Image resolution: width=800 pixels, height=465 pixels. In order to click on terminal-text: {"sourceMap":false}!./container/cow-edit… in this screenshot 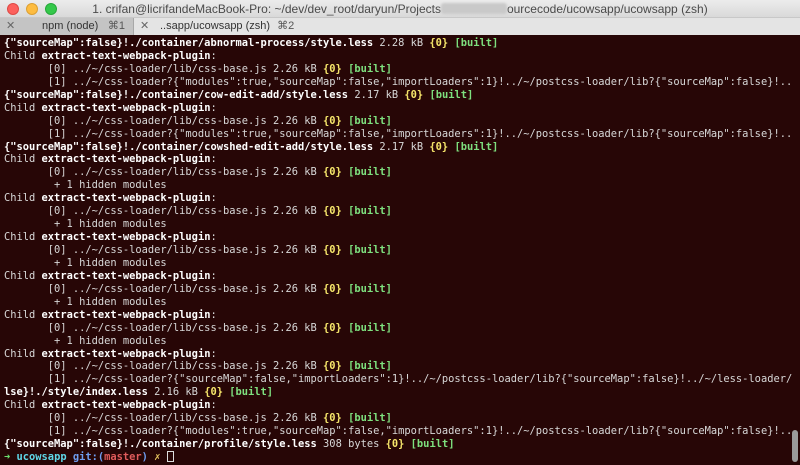, I will do `click(176, 94)`.